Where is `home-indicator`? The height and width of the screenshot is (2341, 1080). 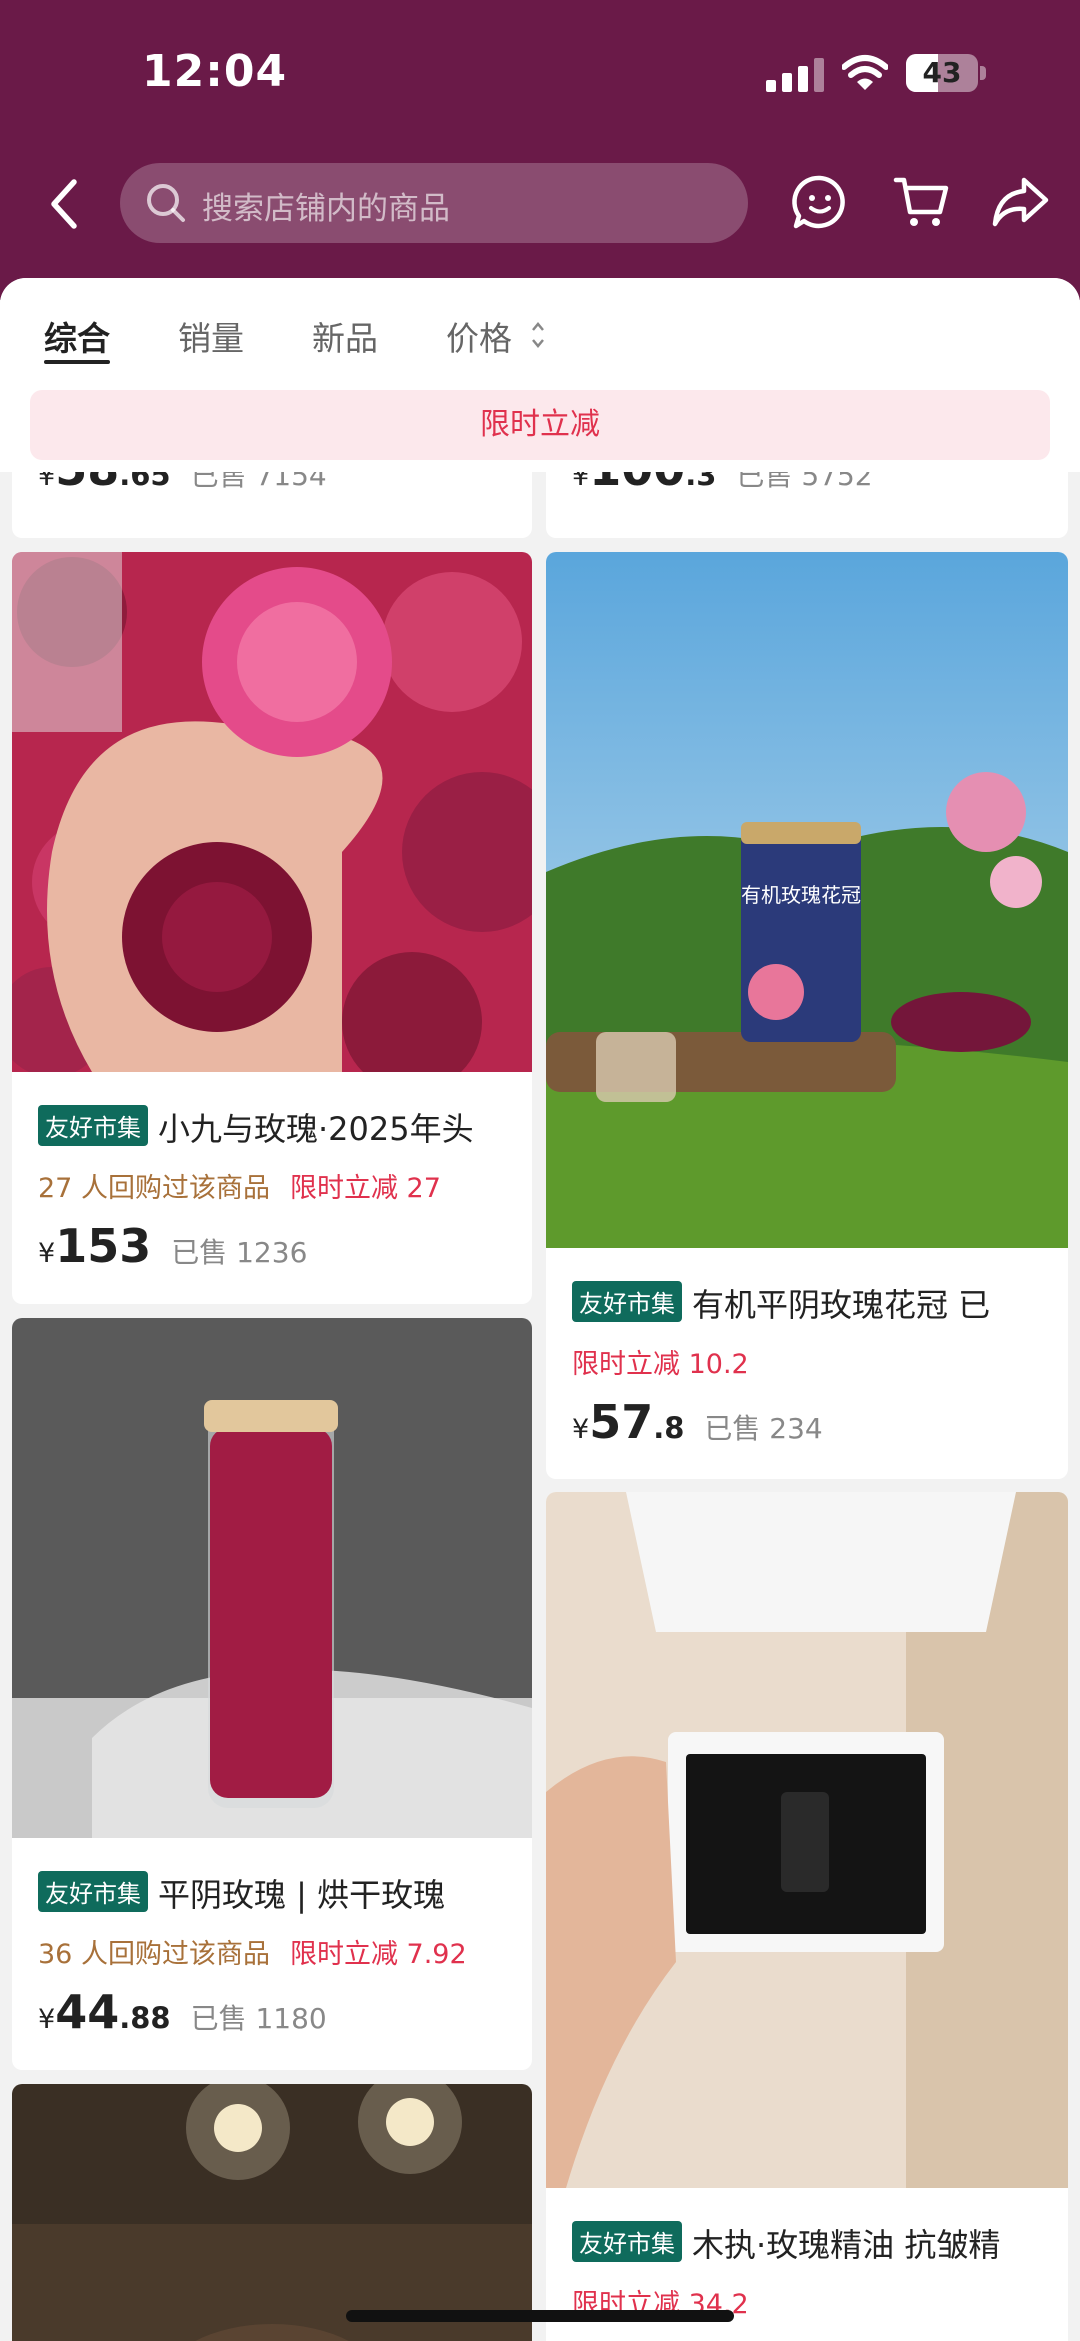
home-indicator is located at coordinates (540, 2316).